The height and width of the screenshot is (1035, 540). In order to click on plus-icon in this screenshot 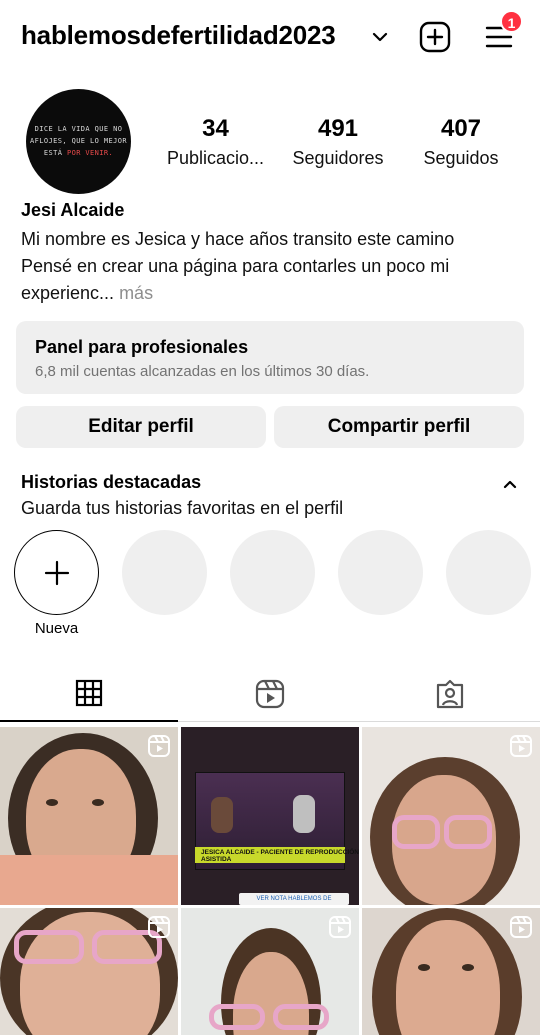, I will do `click(57, 573)`.